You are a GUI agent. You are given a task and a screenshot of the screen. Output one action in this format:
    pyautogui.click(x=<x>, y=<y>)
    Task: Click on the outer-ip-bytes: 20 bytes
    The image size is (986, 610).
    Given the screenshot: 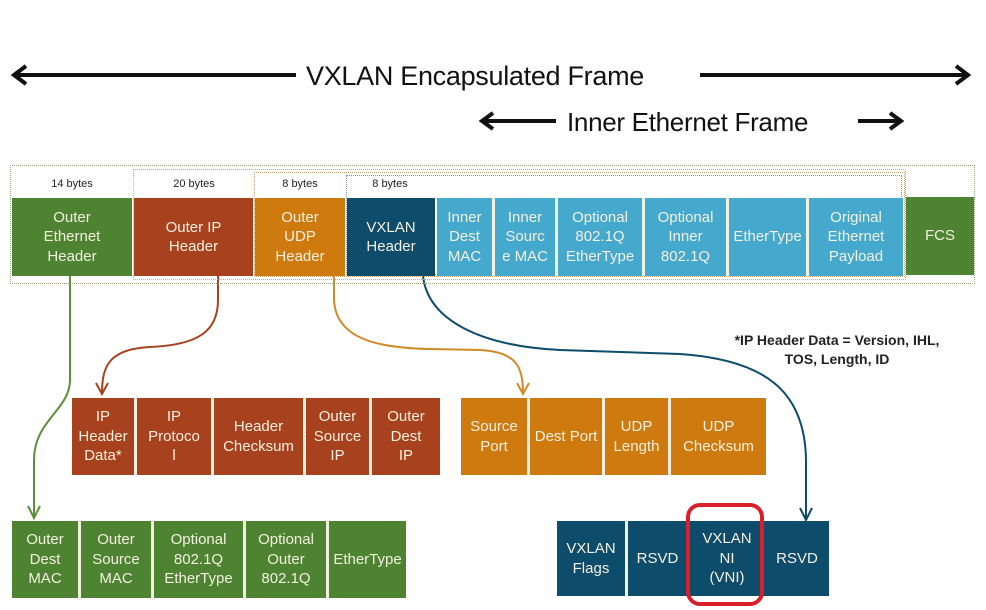 What is the action you would take?
    pyautogui.click(x=194, y=184)
    